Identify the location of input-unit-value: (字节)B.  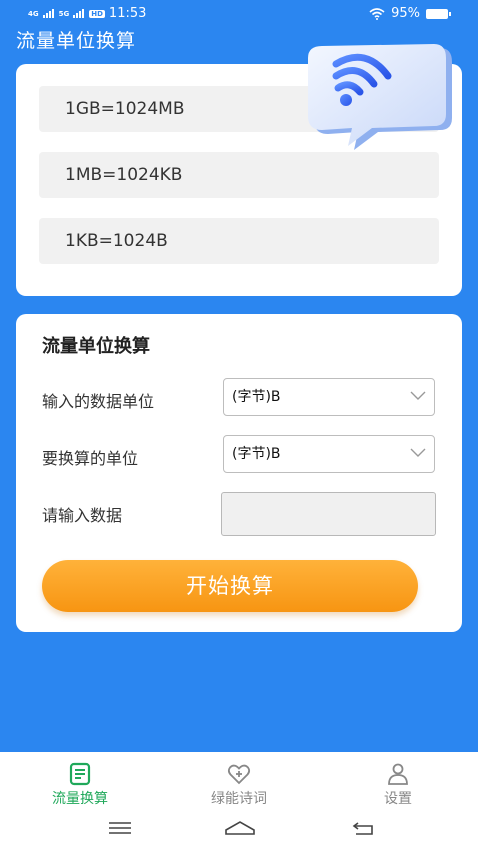
(256, 397).